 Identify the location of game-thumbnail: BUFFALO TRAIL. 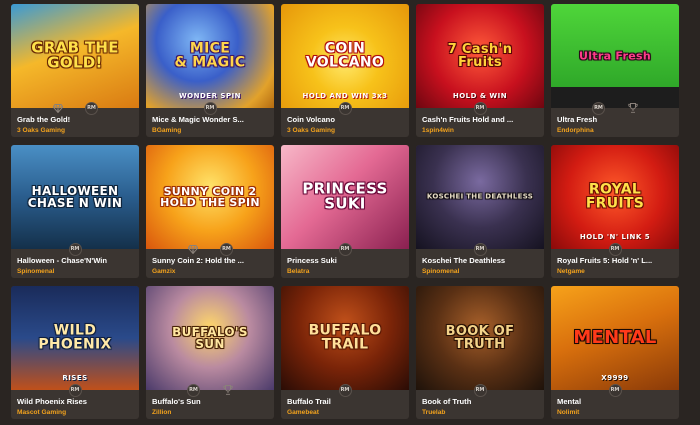
(345, 338).